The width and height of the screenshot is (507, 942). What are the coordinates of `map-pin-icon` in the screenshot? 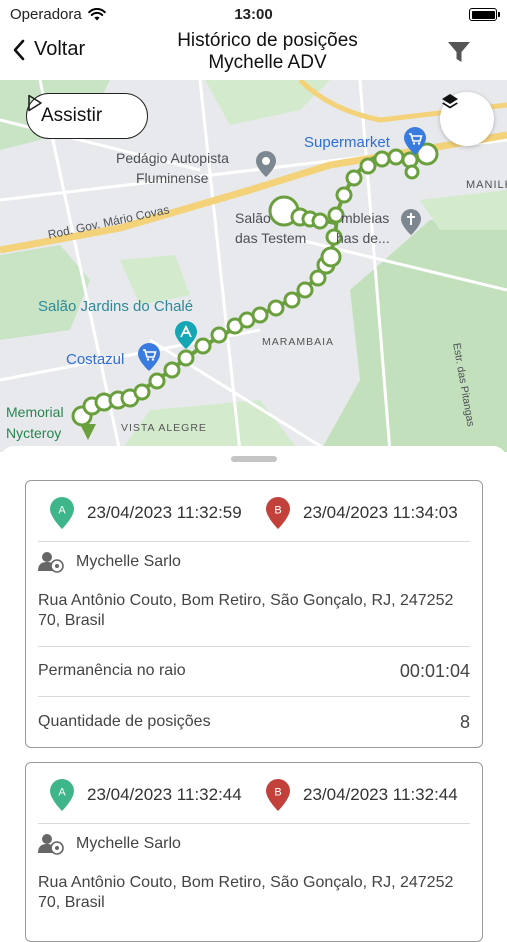 It's located at (266, 164).